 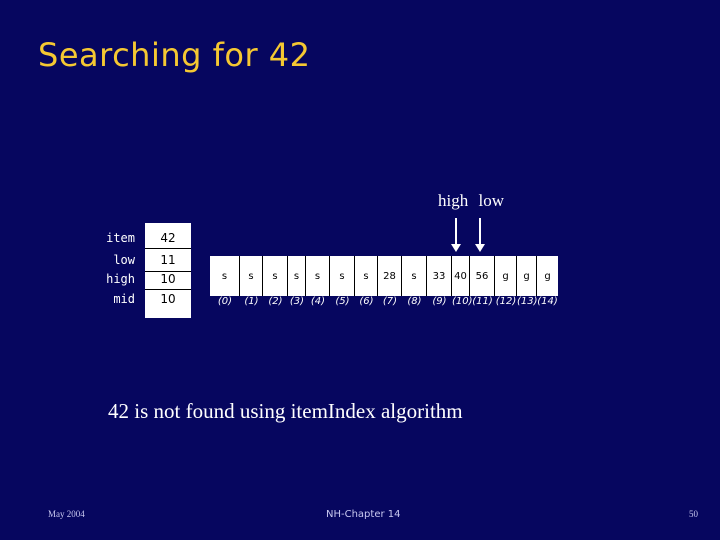 What do you see at coordinates (693, 514) in the screenshot?
I see `footer-page-number: 50` at bounding box center [693, 514].